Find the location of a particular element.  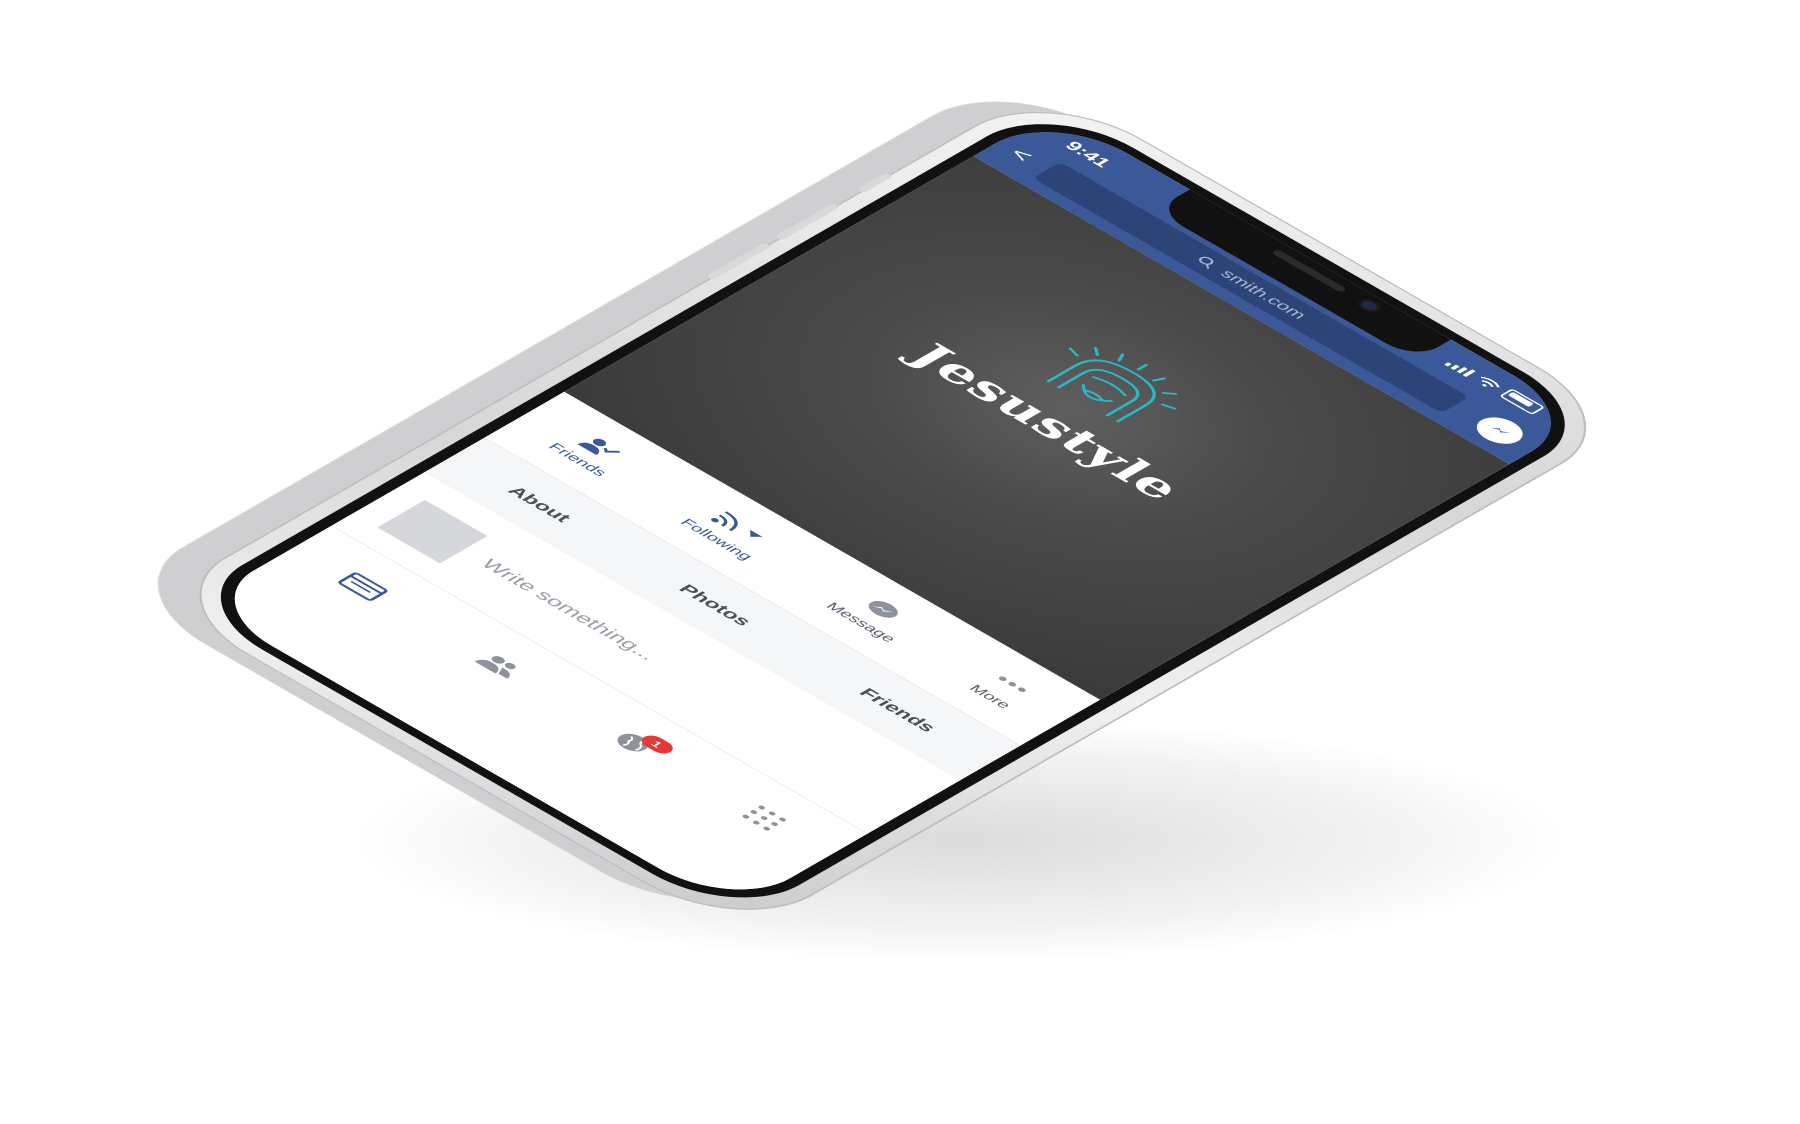

battery-icon is located at coordinates (1522, 401).